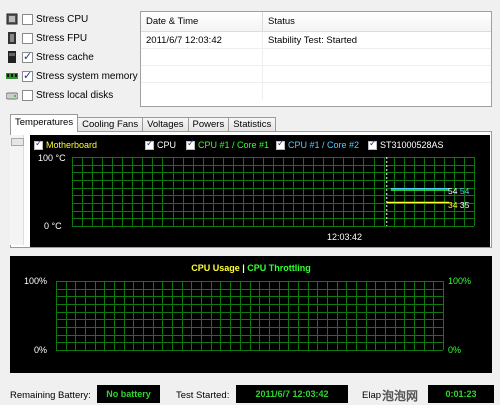  What do you see at coordinates (75, 95) in the screenshot?
I see `stress-disks-label: Stress local disks` at bounding box center [75, 95].